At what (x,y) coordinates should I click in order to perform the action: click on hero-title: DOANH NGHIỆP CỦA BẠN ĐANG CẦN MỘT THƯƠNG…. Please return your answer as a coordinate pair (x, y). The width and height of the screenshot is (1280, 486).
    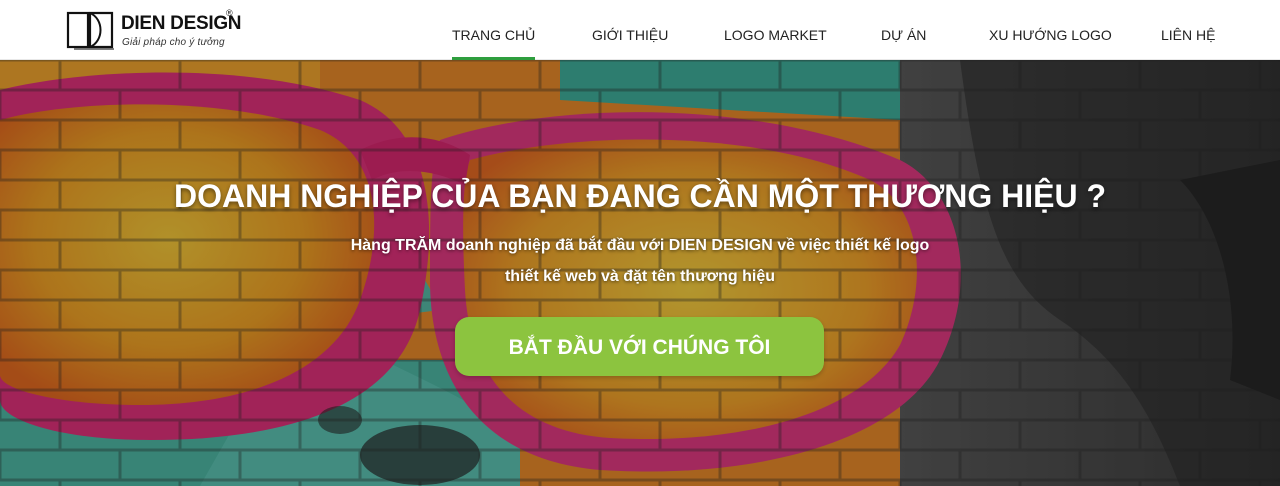
    Looking at the image, I should click on (640, 196).